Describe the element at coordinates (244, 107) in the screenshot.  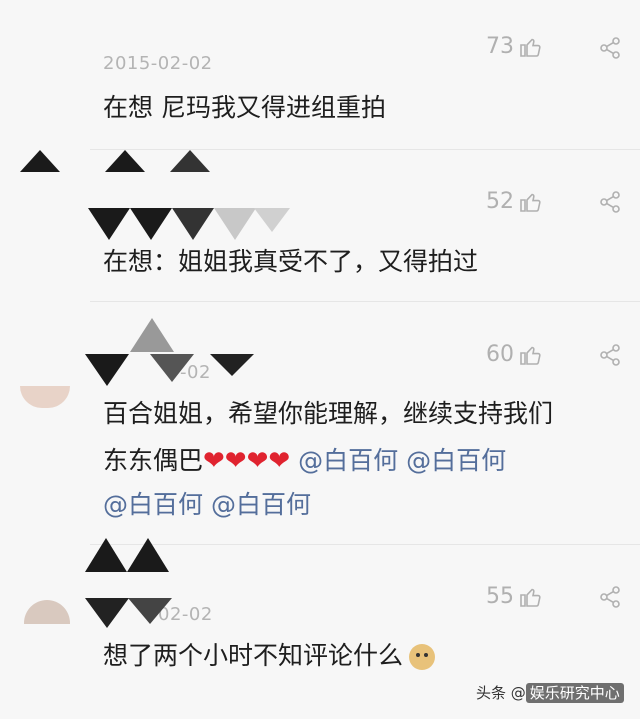
I see `comment-text: 在想 尼玛我又得进组重拍` at that location.